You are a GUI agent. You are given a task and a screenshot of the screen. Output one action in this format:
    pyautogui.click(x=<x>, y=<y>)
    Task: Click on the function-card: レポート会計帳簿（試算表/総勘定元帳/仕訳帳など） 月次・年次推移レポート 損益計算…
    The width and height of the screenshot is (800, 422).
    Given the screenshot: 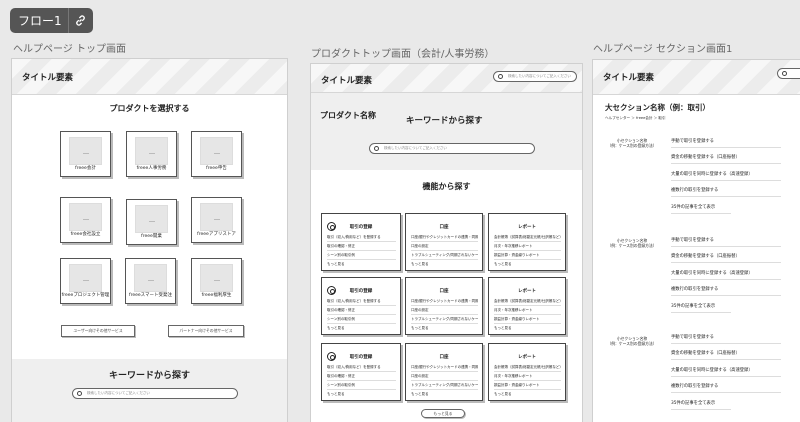 What is the action you would take?
    pyautogui.click(x=527, y=242)
    